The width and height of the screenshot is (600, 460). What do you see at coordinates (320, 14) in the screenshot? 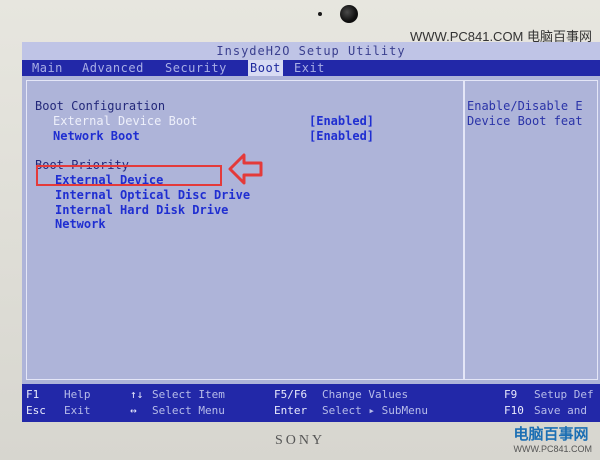
I see `indicator-light` at bounding box center [320, 14].